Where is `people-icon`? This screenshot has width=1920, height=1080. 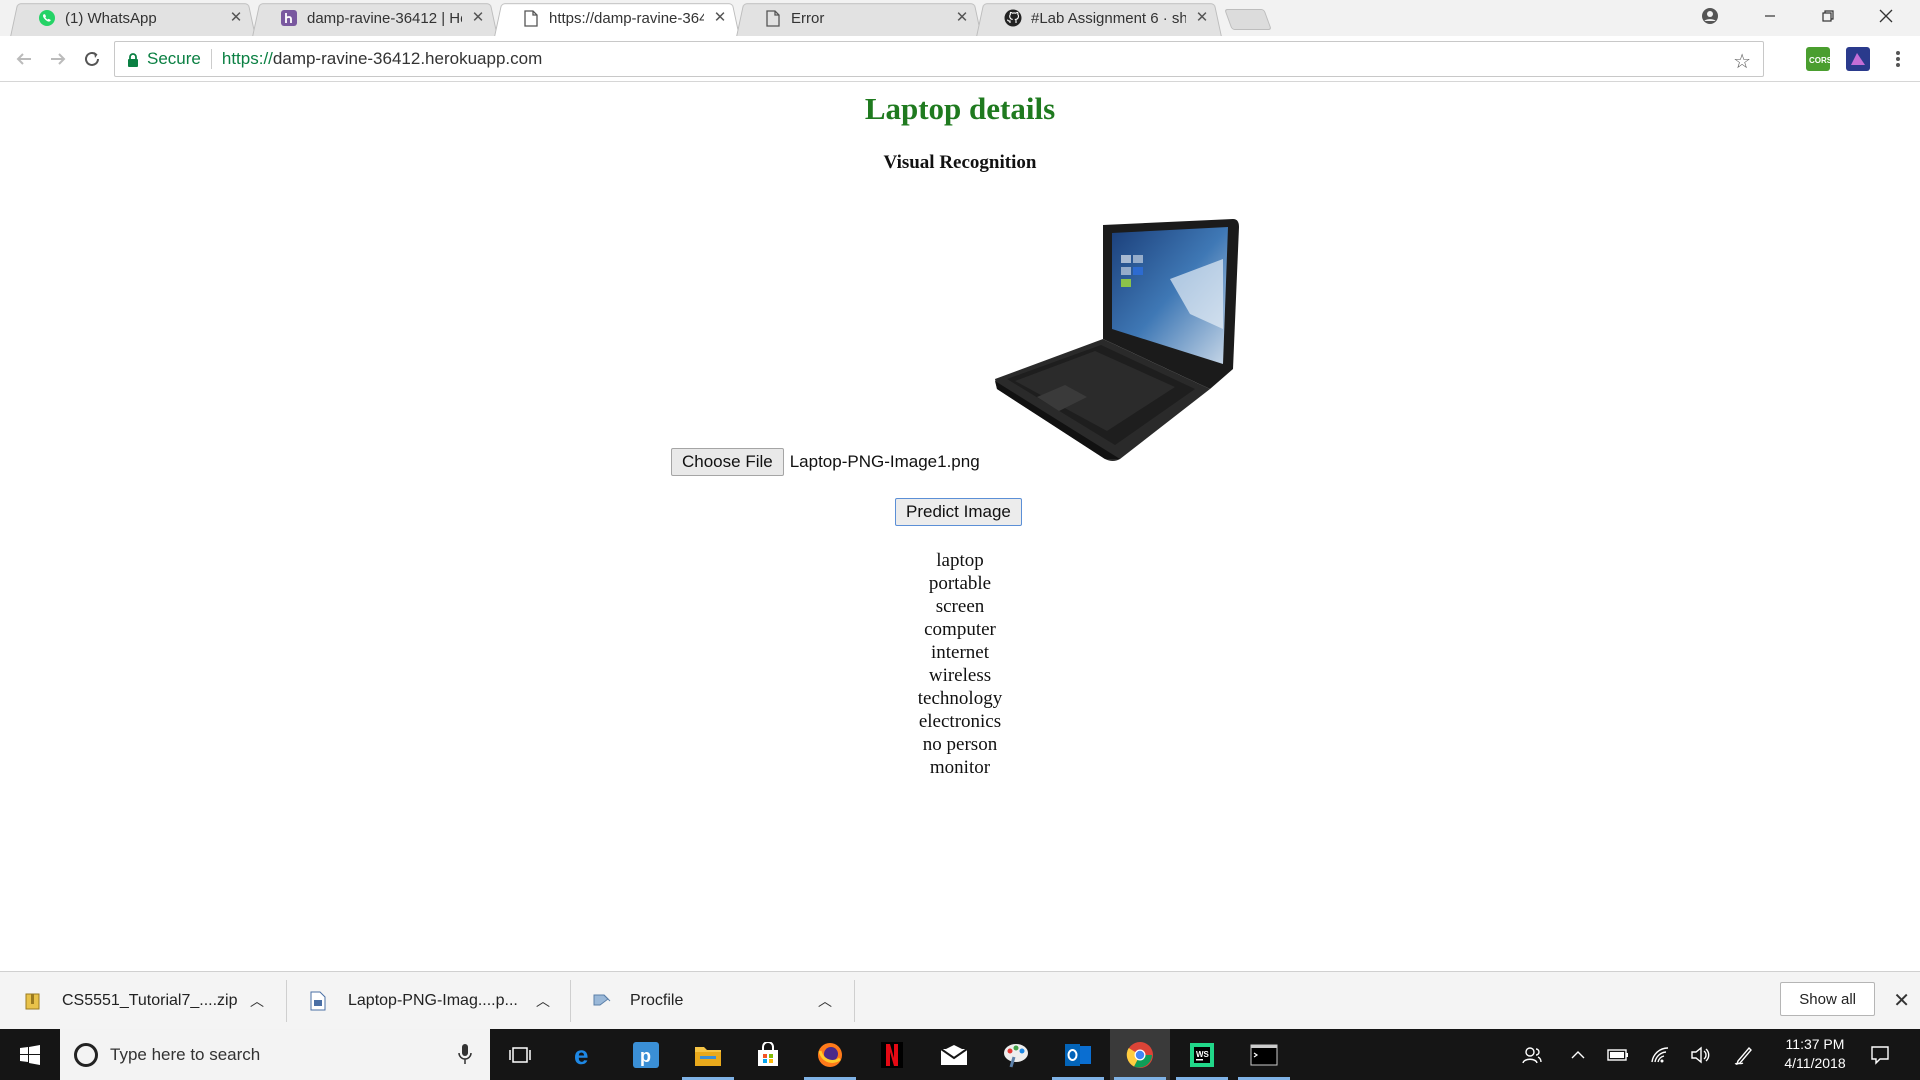 people-icon is located at coordinates (1532, 1054).